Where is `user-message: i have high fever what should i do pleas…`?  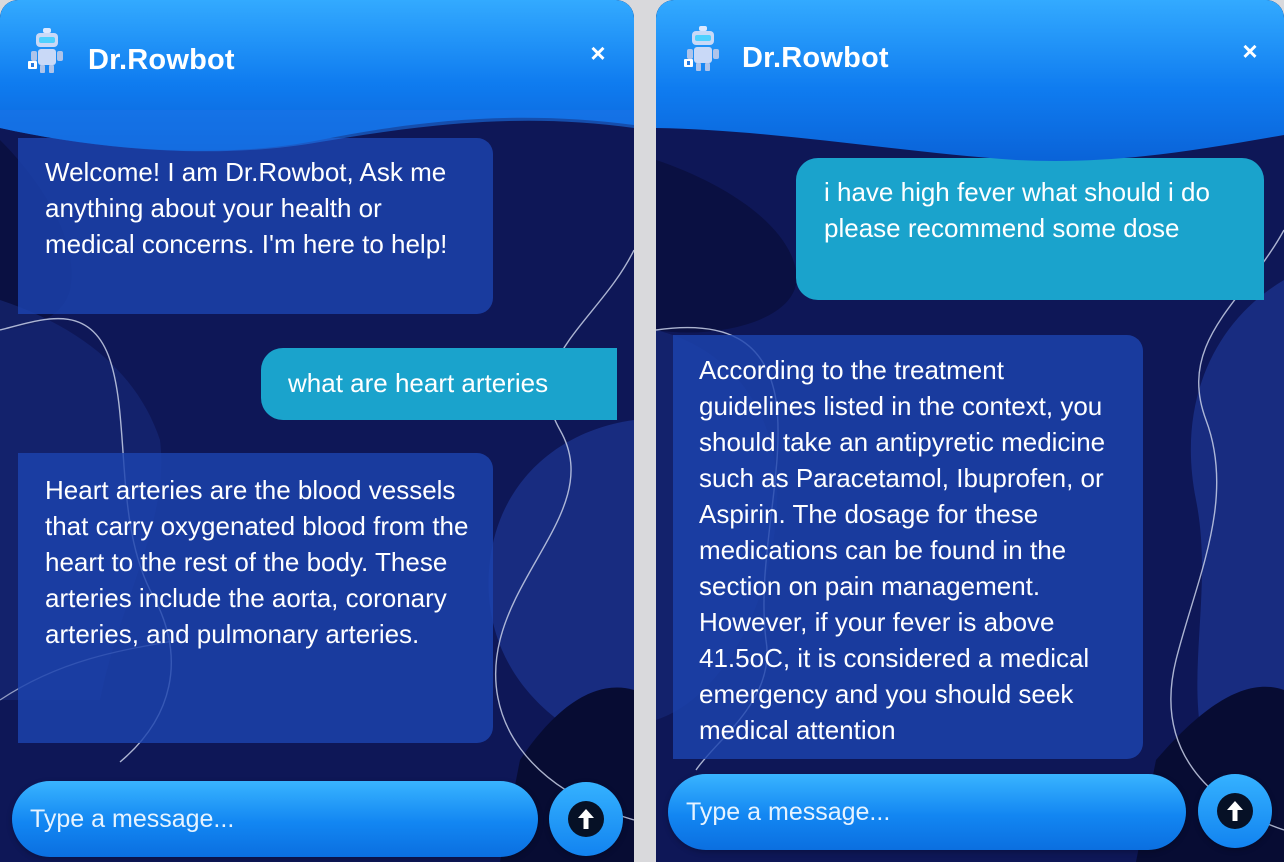 user-message: i have high fever what should i do pleas… is located at coordinates (1030, 229).